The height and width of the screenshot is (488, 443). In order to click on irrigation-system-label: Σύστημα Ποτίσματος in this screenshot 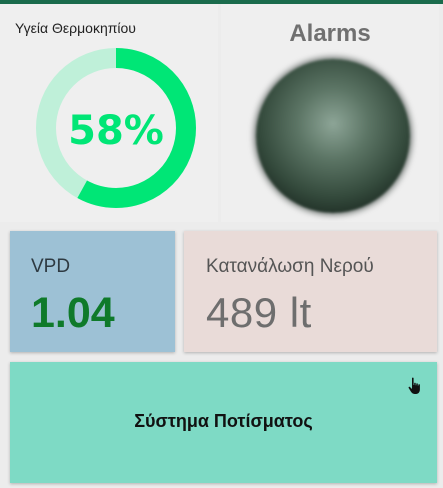, I will do `click(223, 421)`.